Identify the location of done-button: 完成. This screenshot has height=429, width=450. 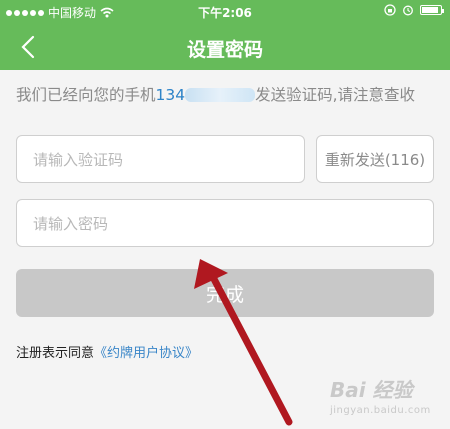
(225, 293).